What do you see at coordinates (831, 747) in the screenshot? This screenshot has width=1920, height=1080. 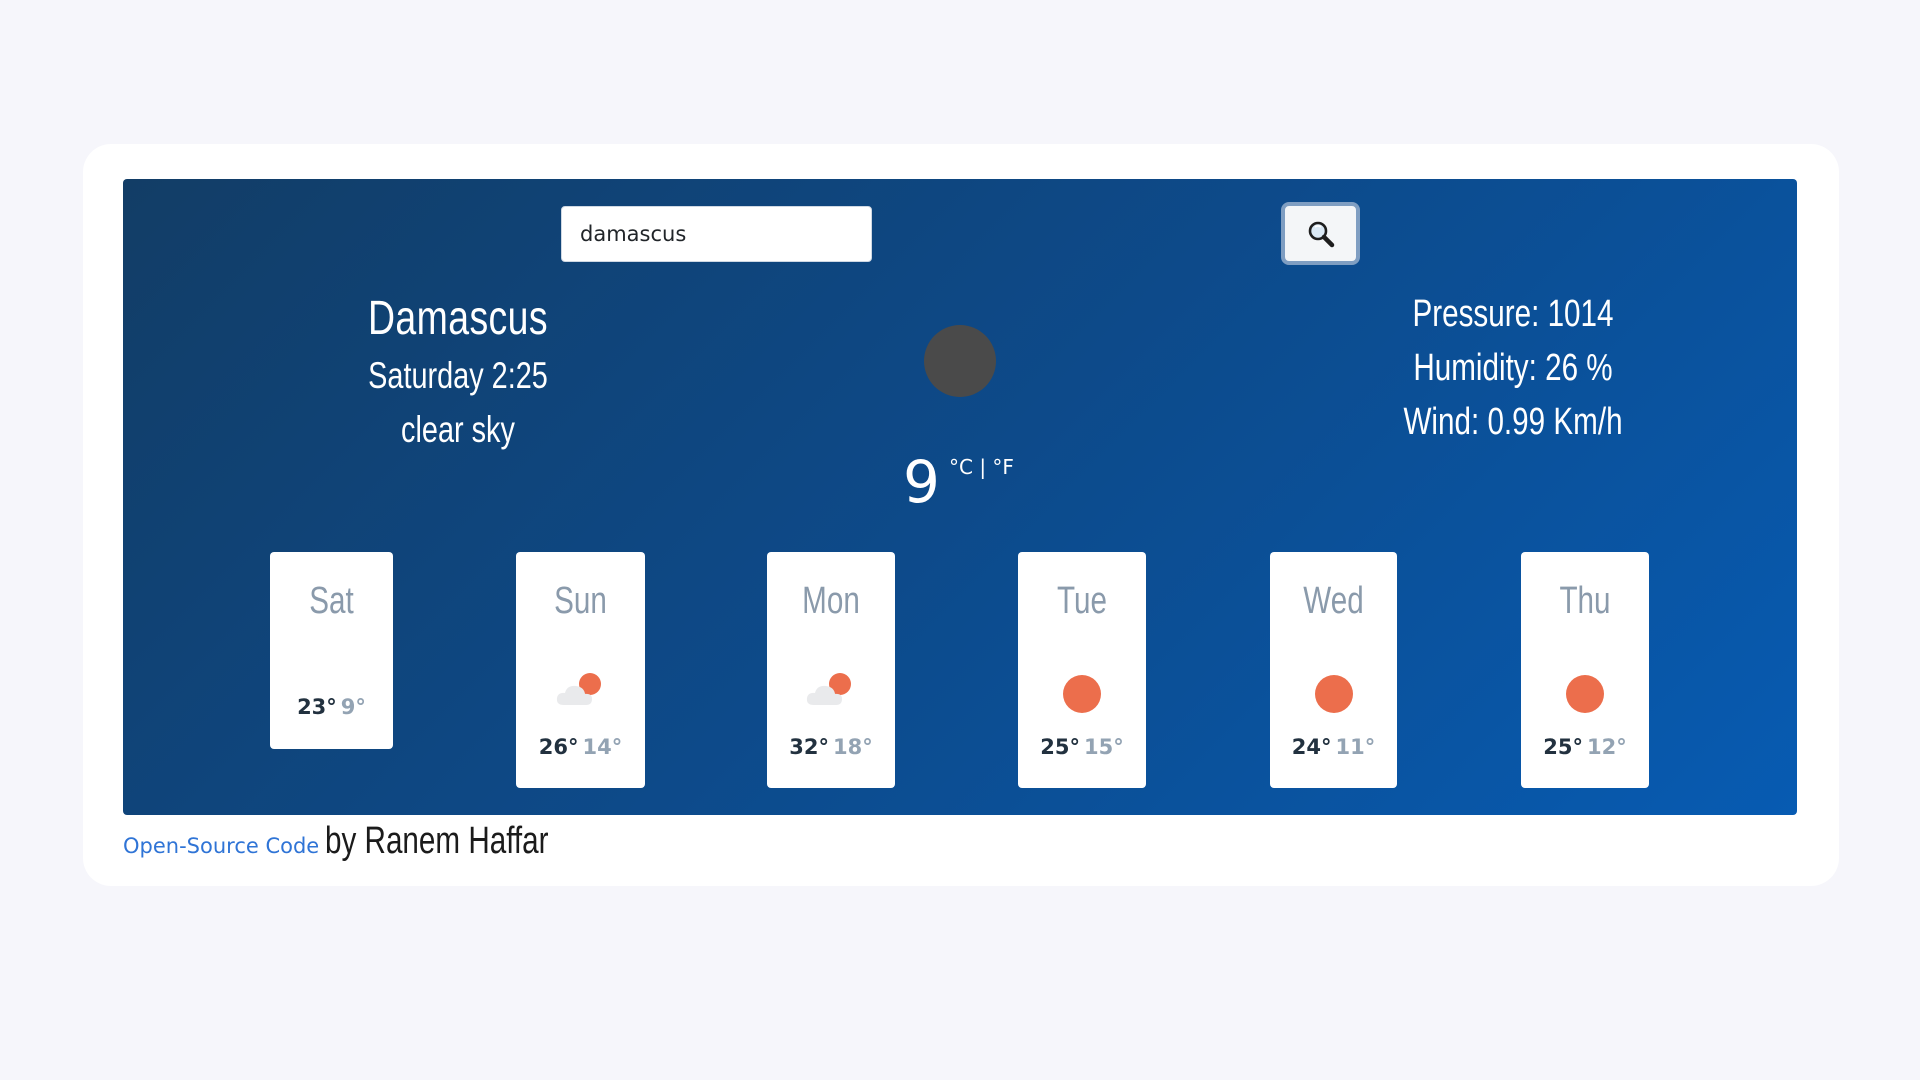 I see `forecast-temps: 32° 18°` at bounding box center [831, 747].